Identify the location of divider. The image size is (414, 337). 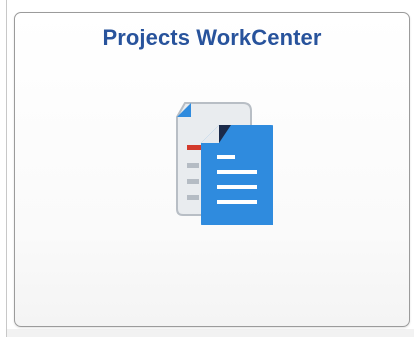
(6, 168).